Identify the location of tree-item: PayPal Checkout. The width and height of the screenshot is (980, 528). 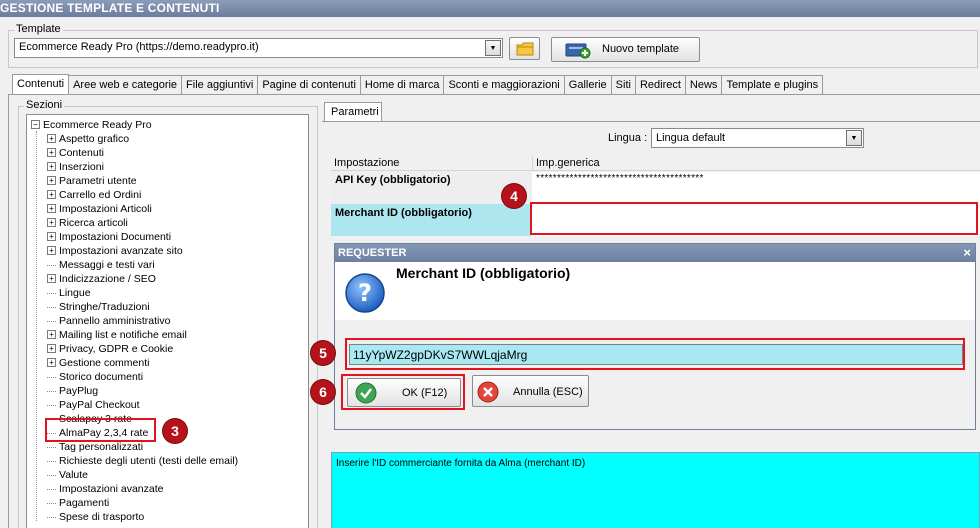
(93, 405).